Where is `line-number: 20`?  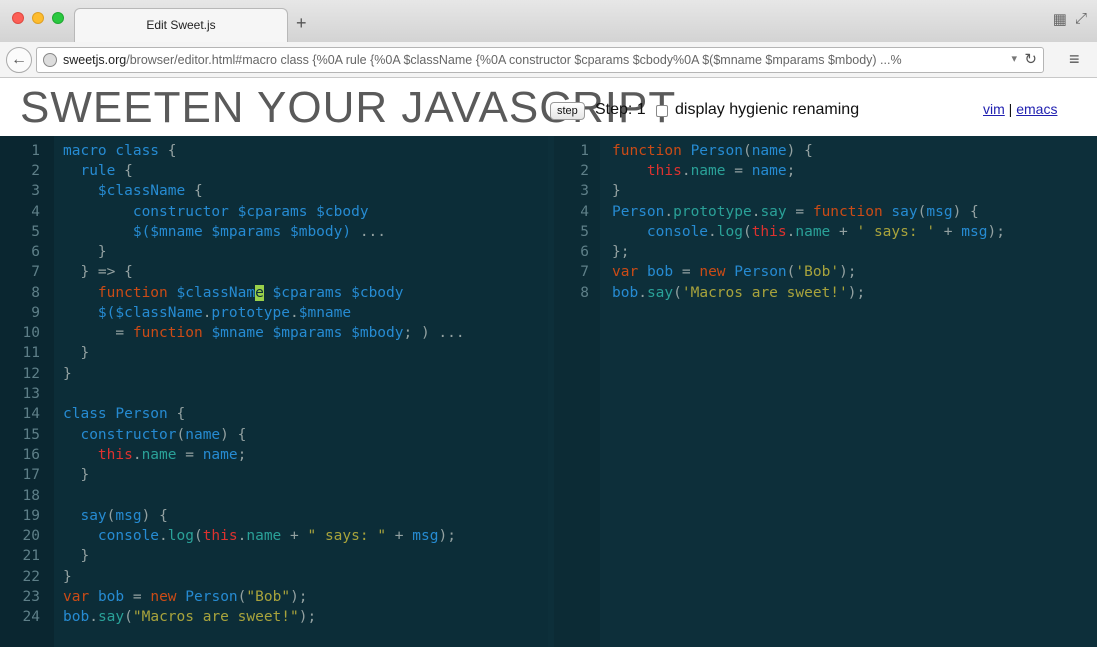
line-number: 20 is located at coordinates (31, 536).